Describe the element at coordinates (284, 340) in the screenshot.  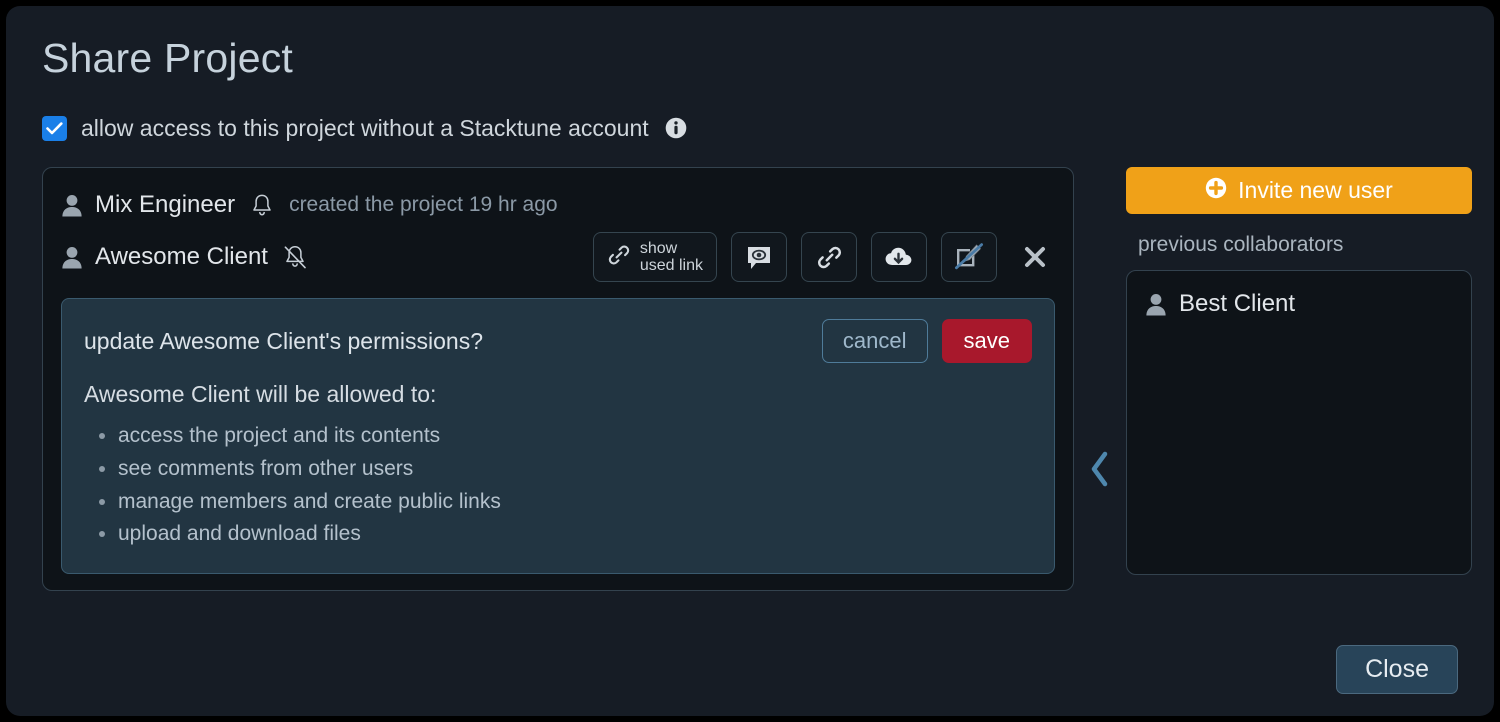
I see `permissions-question: update Awesome Client's permissions?` at that location.